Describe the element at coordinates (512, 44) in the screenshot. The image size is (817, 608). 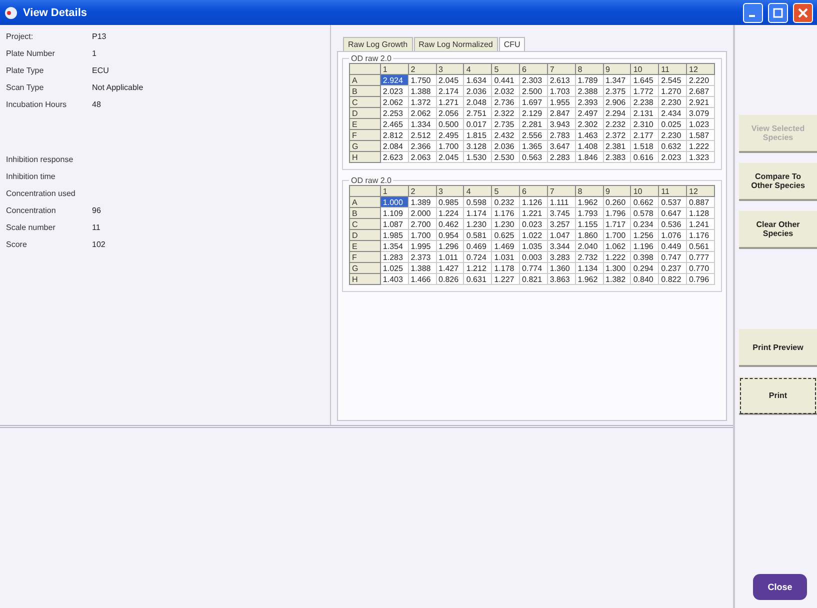
I see `tab: CFU` at that location.